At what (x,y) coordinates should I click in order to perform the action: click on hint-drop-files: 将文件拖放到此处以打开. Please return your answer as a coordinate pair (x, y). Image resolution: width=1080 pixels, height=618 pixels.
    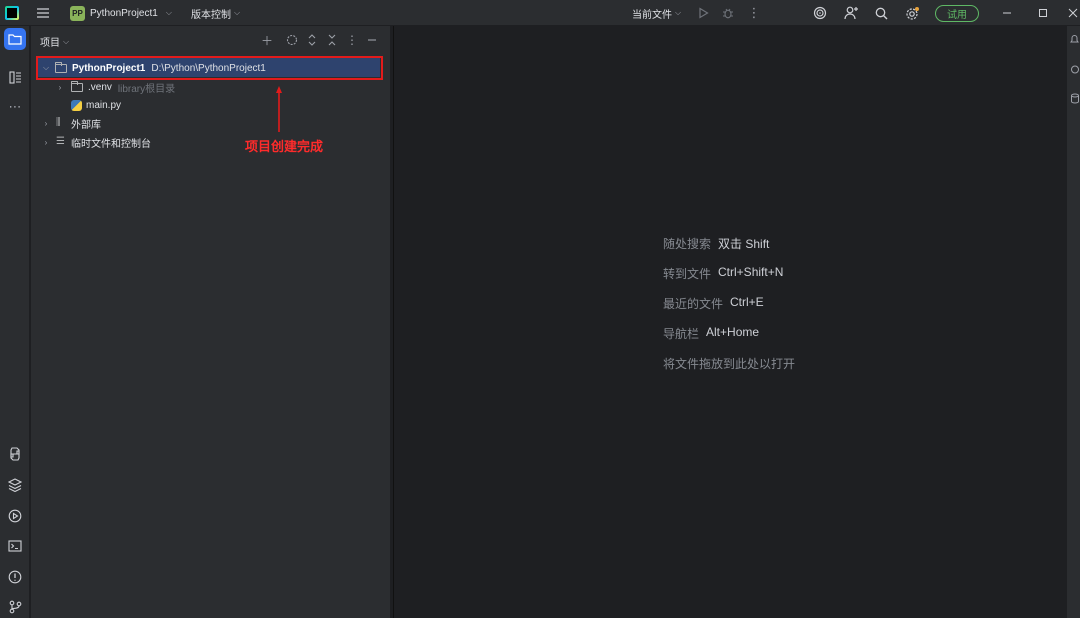
    Looking at the image, I should click on (729, 363).